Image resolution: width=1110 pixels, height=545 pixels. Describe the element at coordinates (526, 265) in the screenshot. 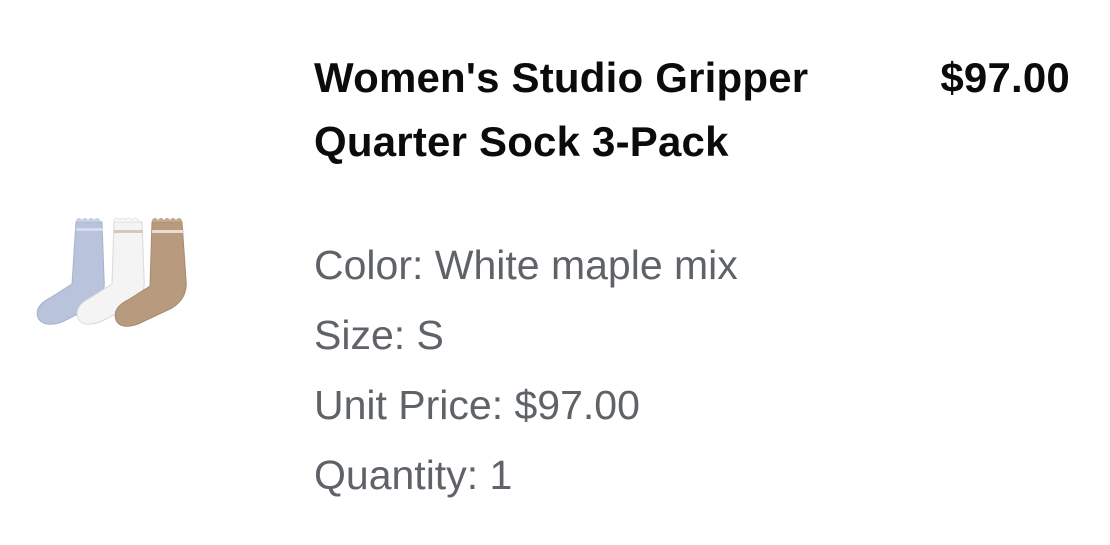

I see `detail-color: Color: White maple mix` at that location.